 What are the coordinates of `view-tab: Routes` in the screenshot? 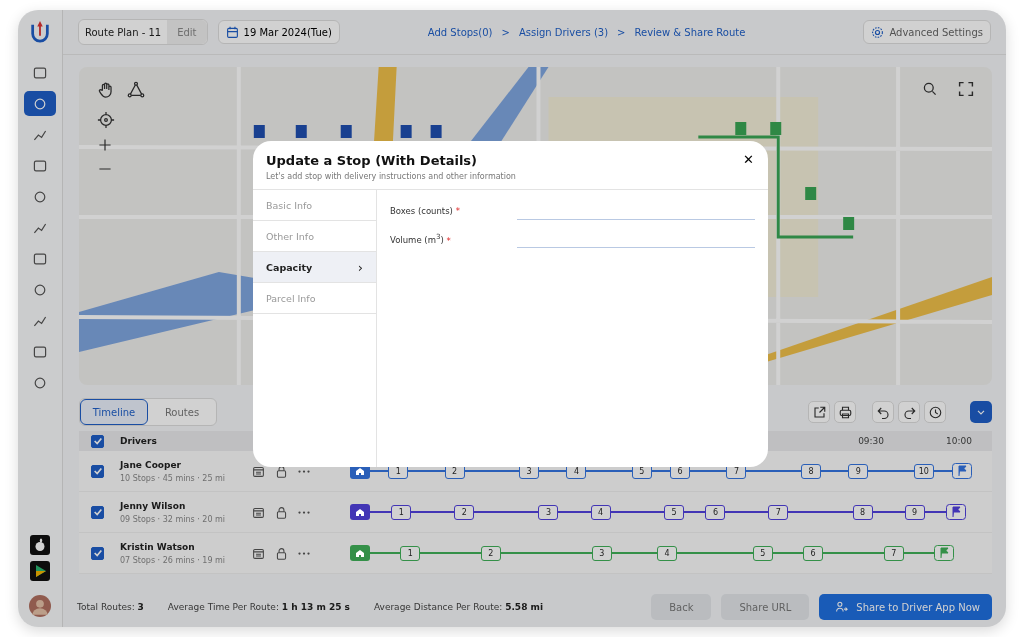 It's located at (182, 412).